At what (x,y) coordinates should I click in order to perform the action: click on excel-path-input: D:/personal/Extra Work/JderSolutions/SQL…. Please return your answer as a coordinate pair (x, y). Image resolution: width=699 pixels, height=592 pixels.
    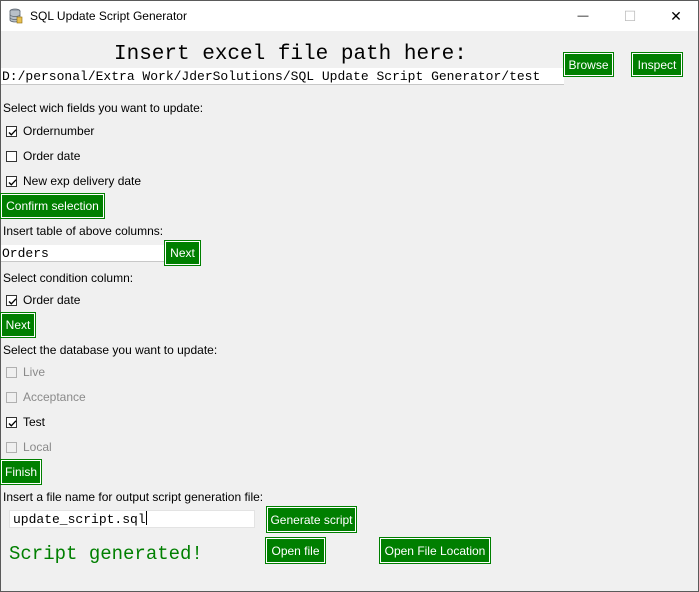
    Looking at the image, I should click on (282, 76).